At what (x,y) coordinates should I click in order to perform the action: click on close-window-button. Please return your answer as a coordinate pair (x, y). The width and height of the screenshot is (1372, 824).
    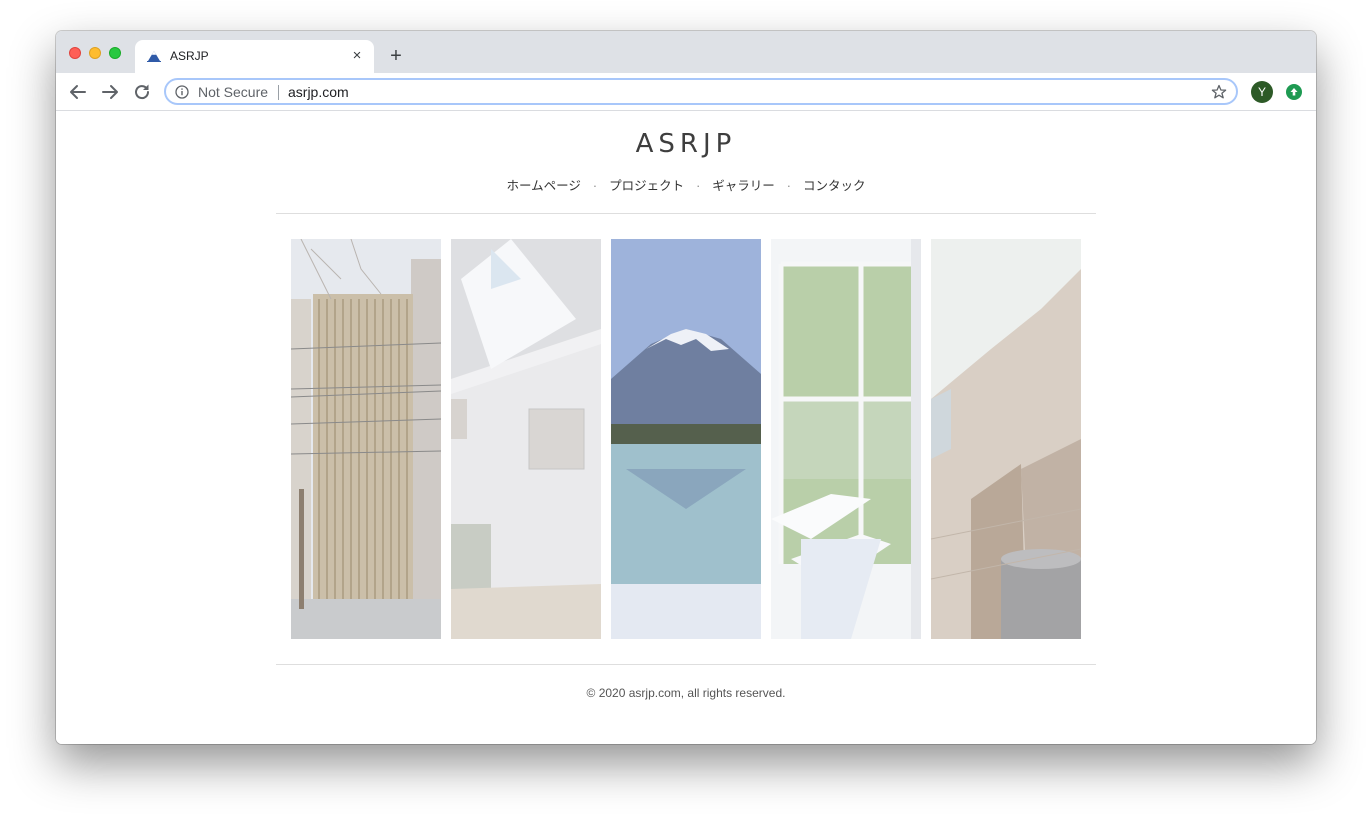
    Looking at the image, I should click on (75, 53).